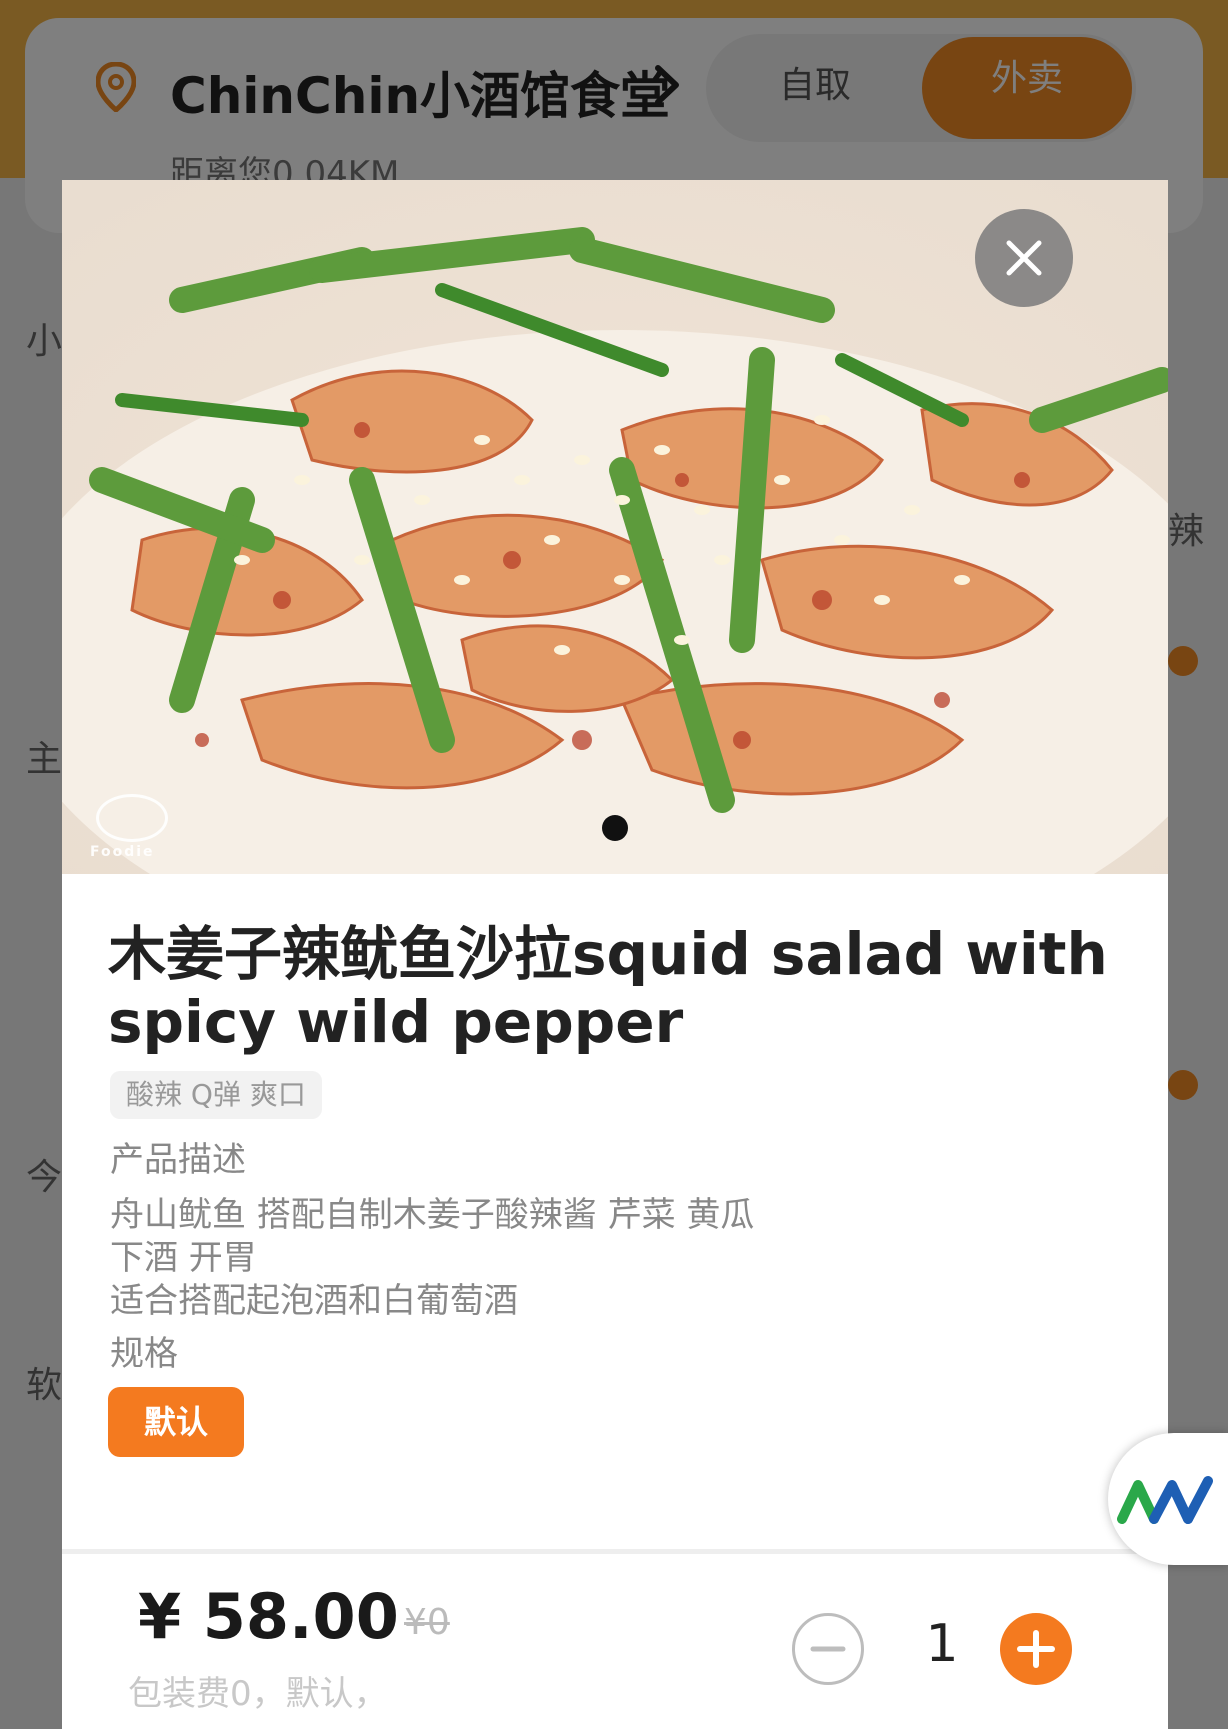 Image resolution: width=1228 pixels, height=1729 pixels. I want to click on decrease-quantity-button, so click(828, 1649).